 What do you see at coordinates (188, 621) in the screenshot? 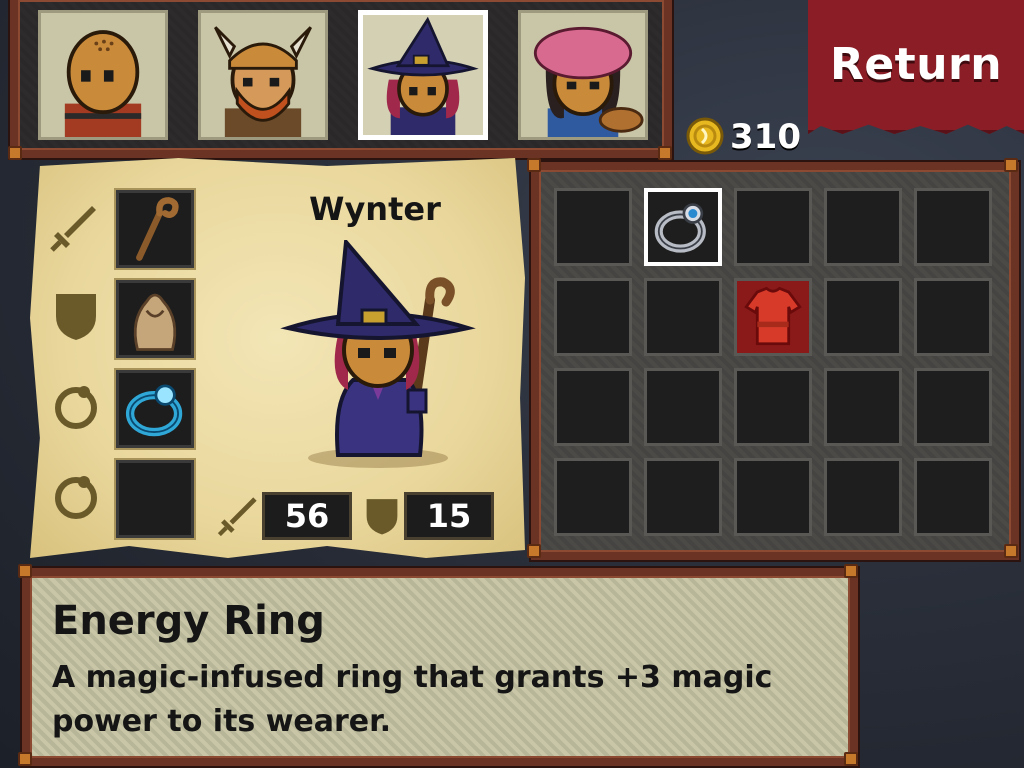
I see `item-name: Energy Ring` at bounding box center [188, 621].